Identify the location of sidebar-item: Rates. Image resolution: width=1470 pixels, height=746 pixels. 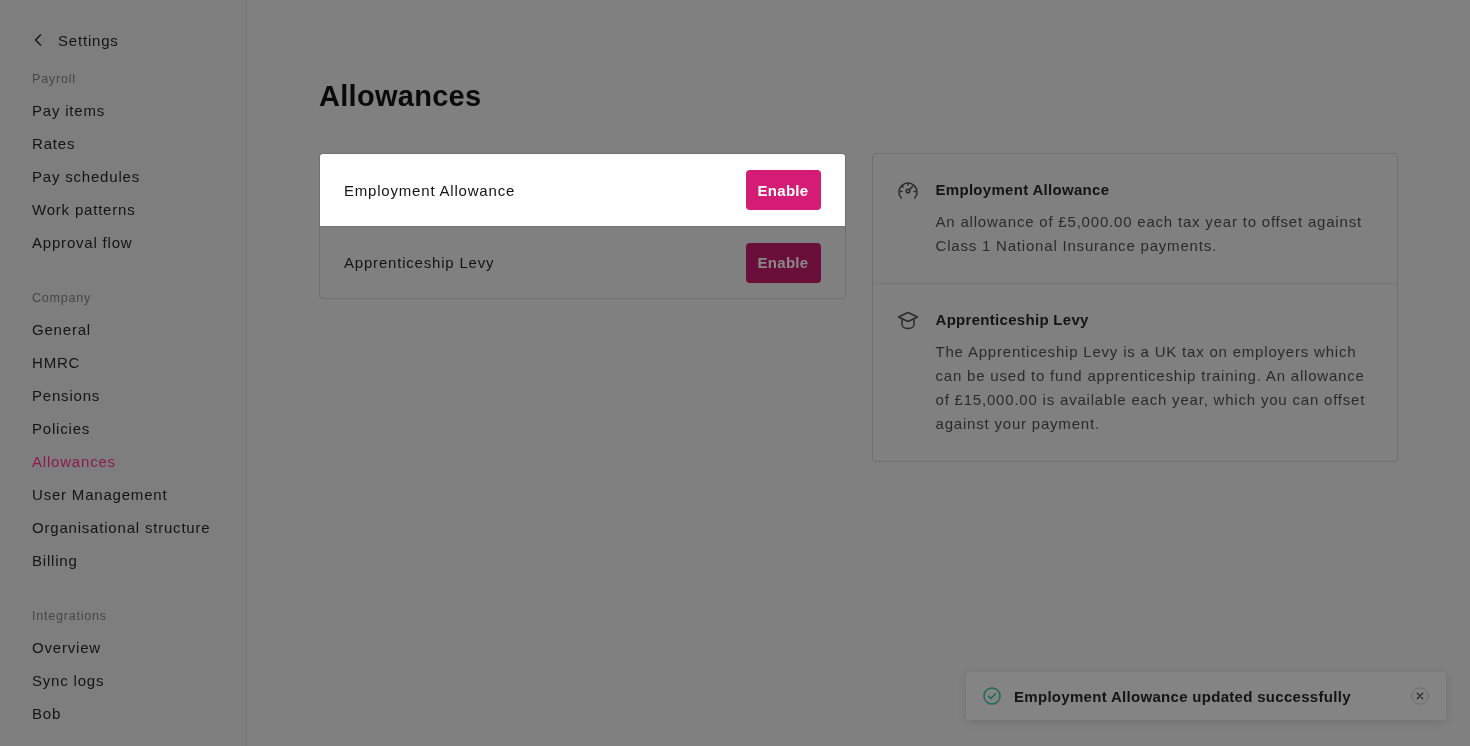
(54, 143).